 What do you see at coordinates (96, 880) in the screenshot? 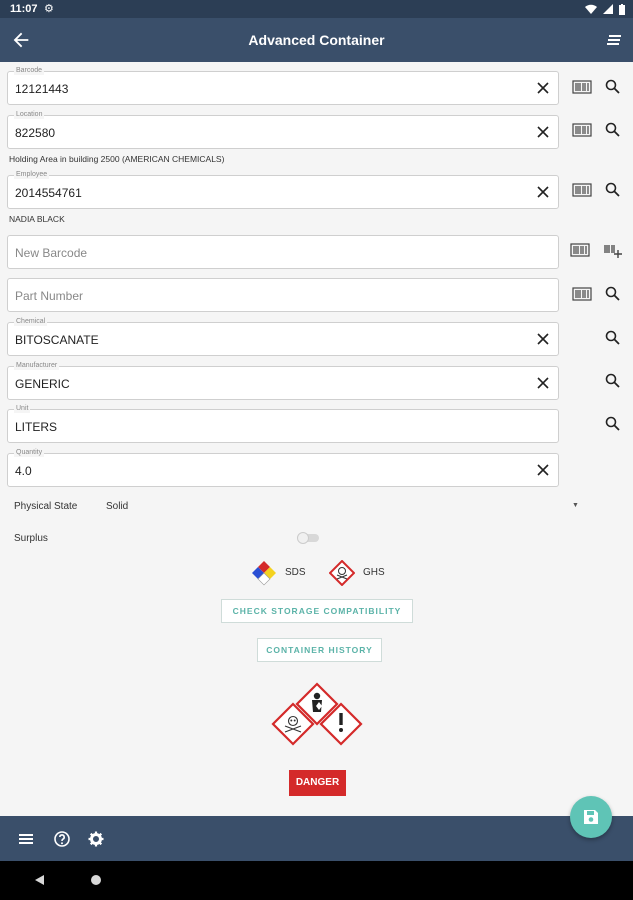
I see `nav-home-icon` at bounding box center [96, 880].